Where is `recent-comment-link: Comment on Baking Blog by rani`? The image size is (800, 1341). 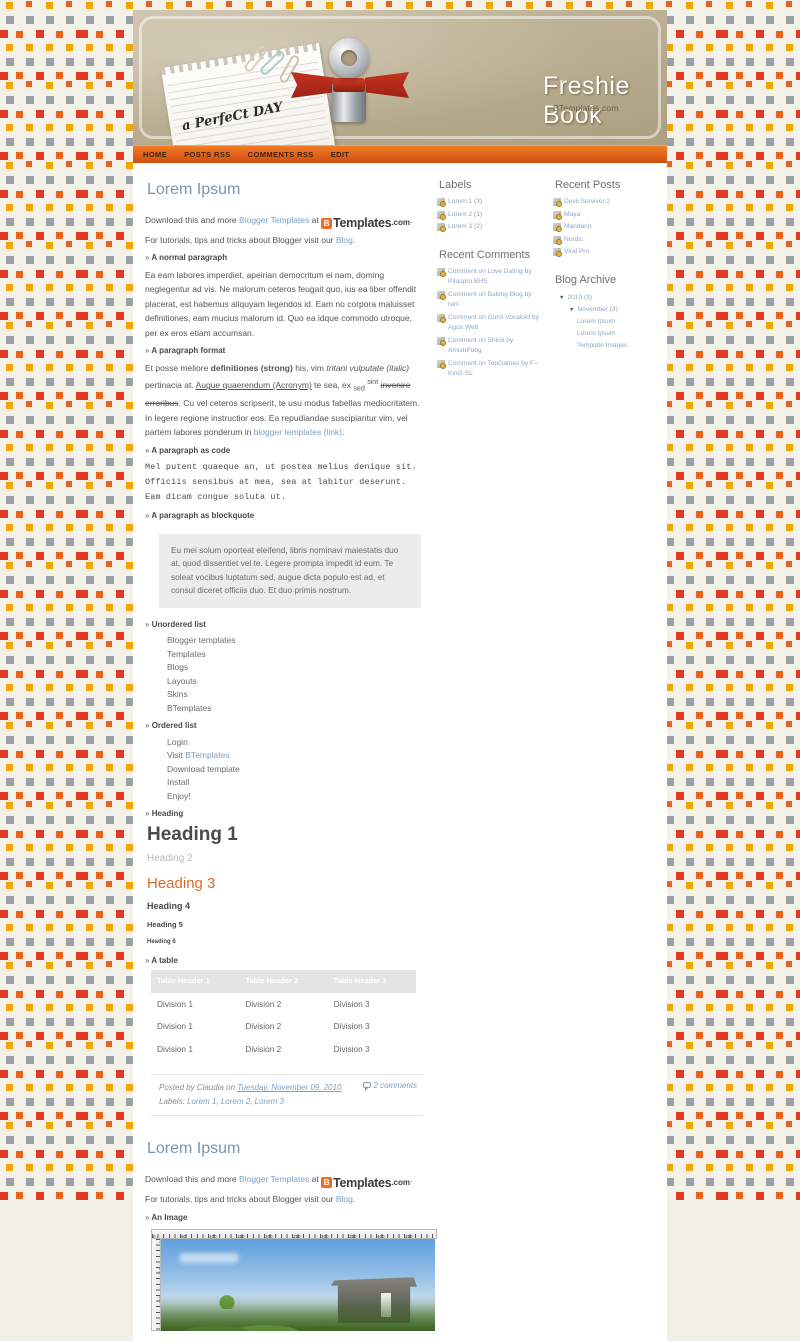
recent-comment-link: Comment on Baking Blog by rani is located at coordinates (490, 300).